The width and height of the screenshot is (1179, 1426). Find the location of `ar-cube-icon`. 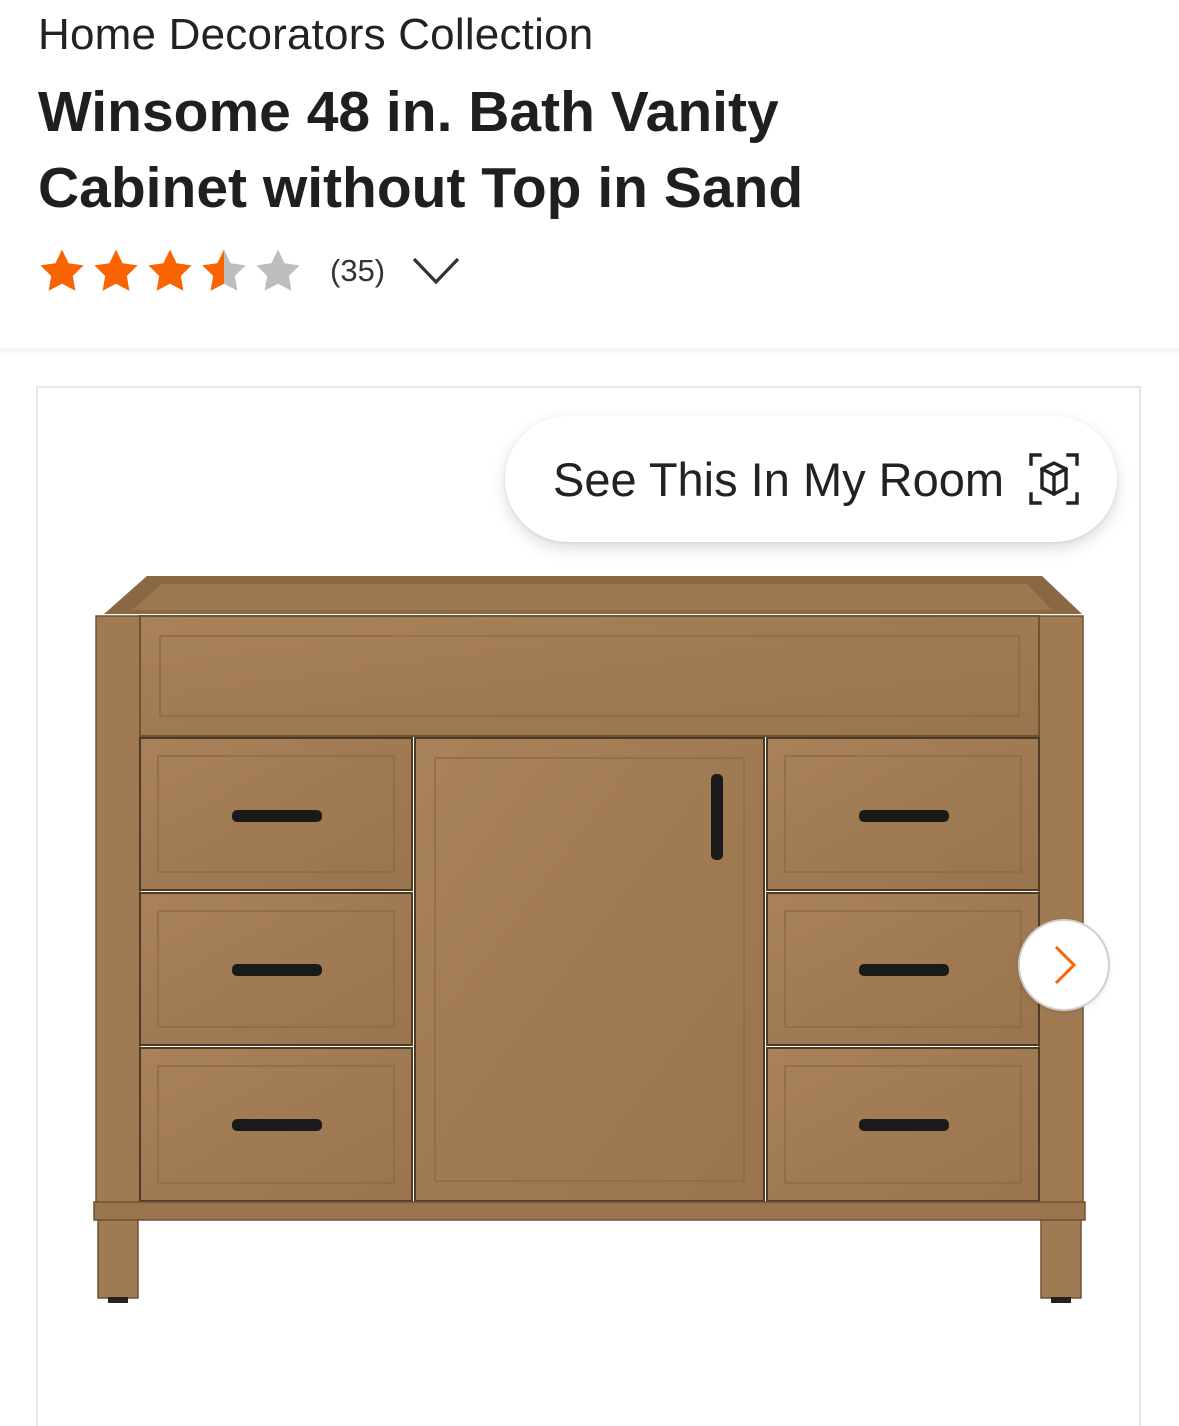

ar-cube-icon is located at coordinates (1054, 479).